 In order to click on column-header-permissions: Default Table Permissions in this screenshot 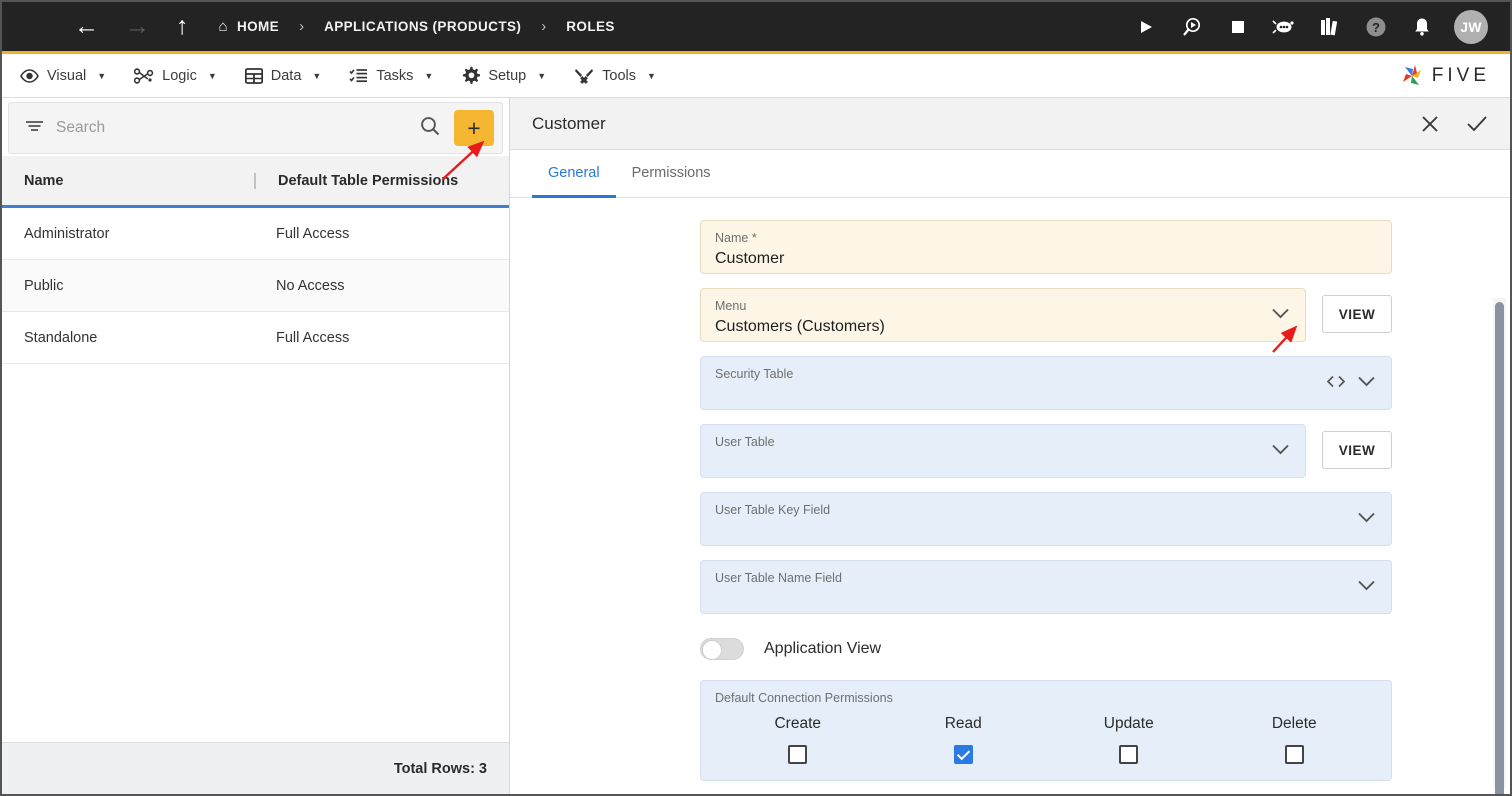, I will do `click(381, 180)`.